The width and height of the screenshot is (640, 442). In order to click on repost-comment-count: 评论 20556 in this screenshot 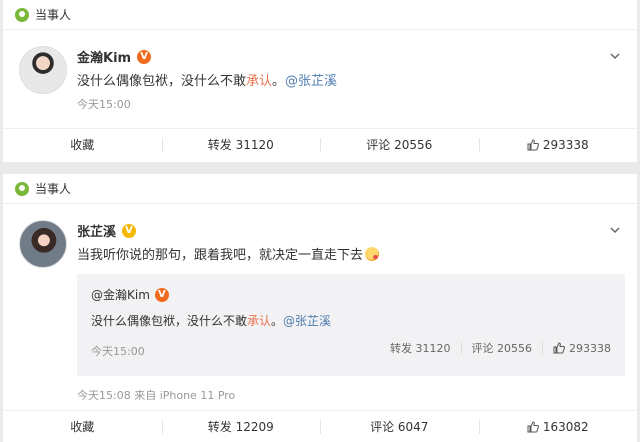, I will do `click(502, 348)`.